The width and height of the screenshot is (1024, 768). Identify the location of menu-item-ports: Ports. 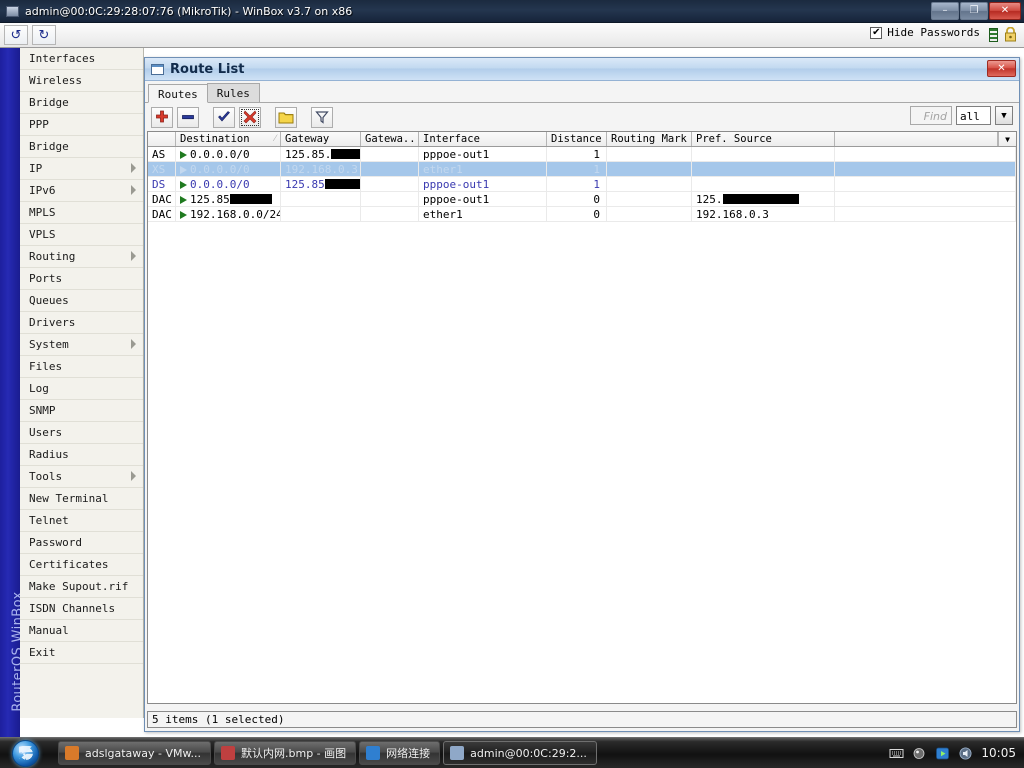
(81, 279).